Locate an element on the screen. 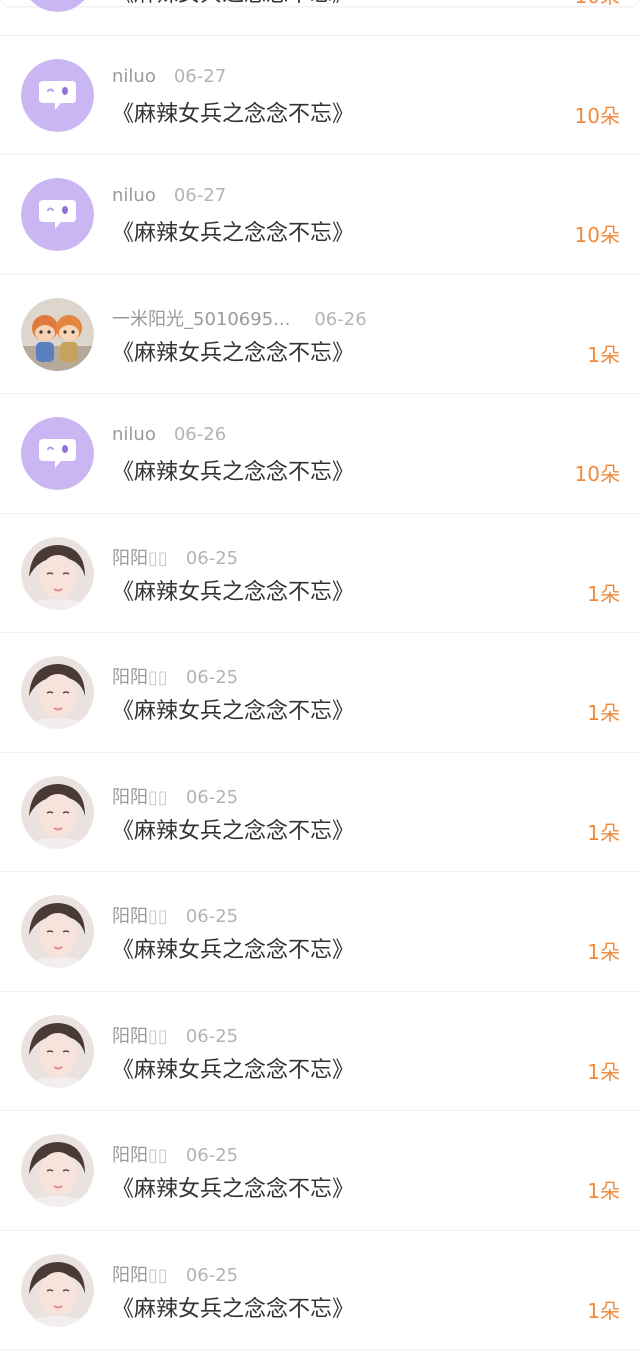 The height and width of the screenshot is (1350, 640). list-item: niluo06-27 《麻辣女兵之念念不忘》 10朵 is located at coordinates (320, 18).